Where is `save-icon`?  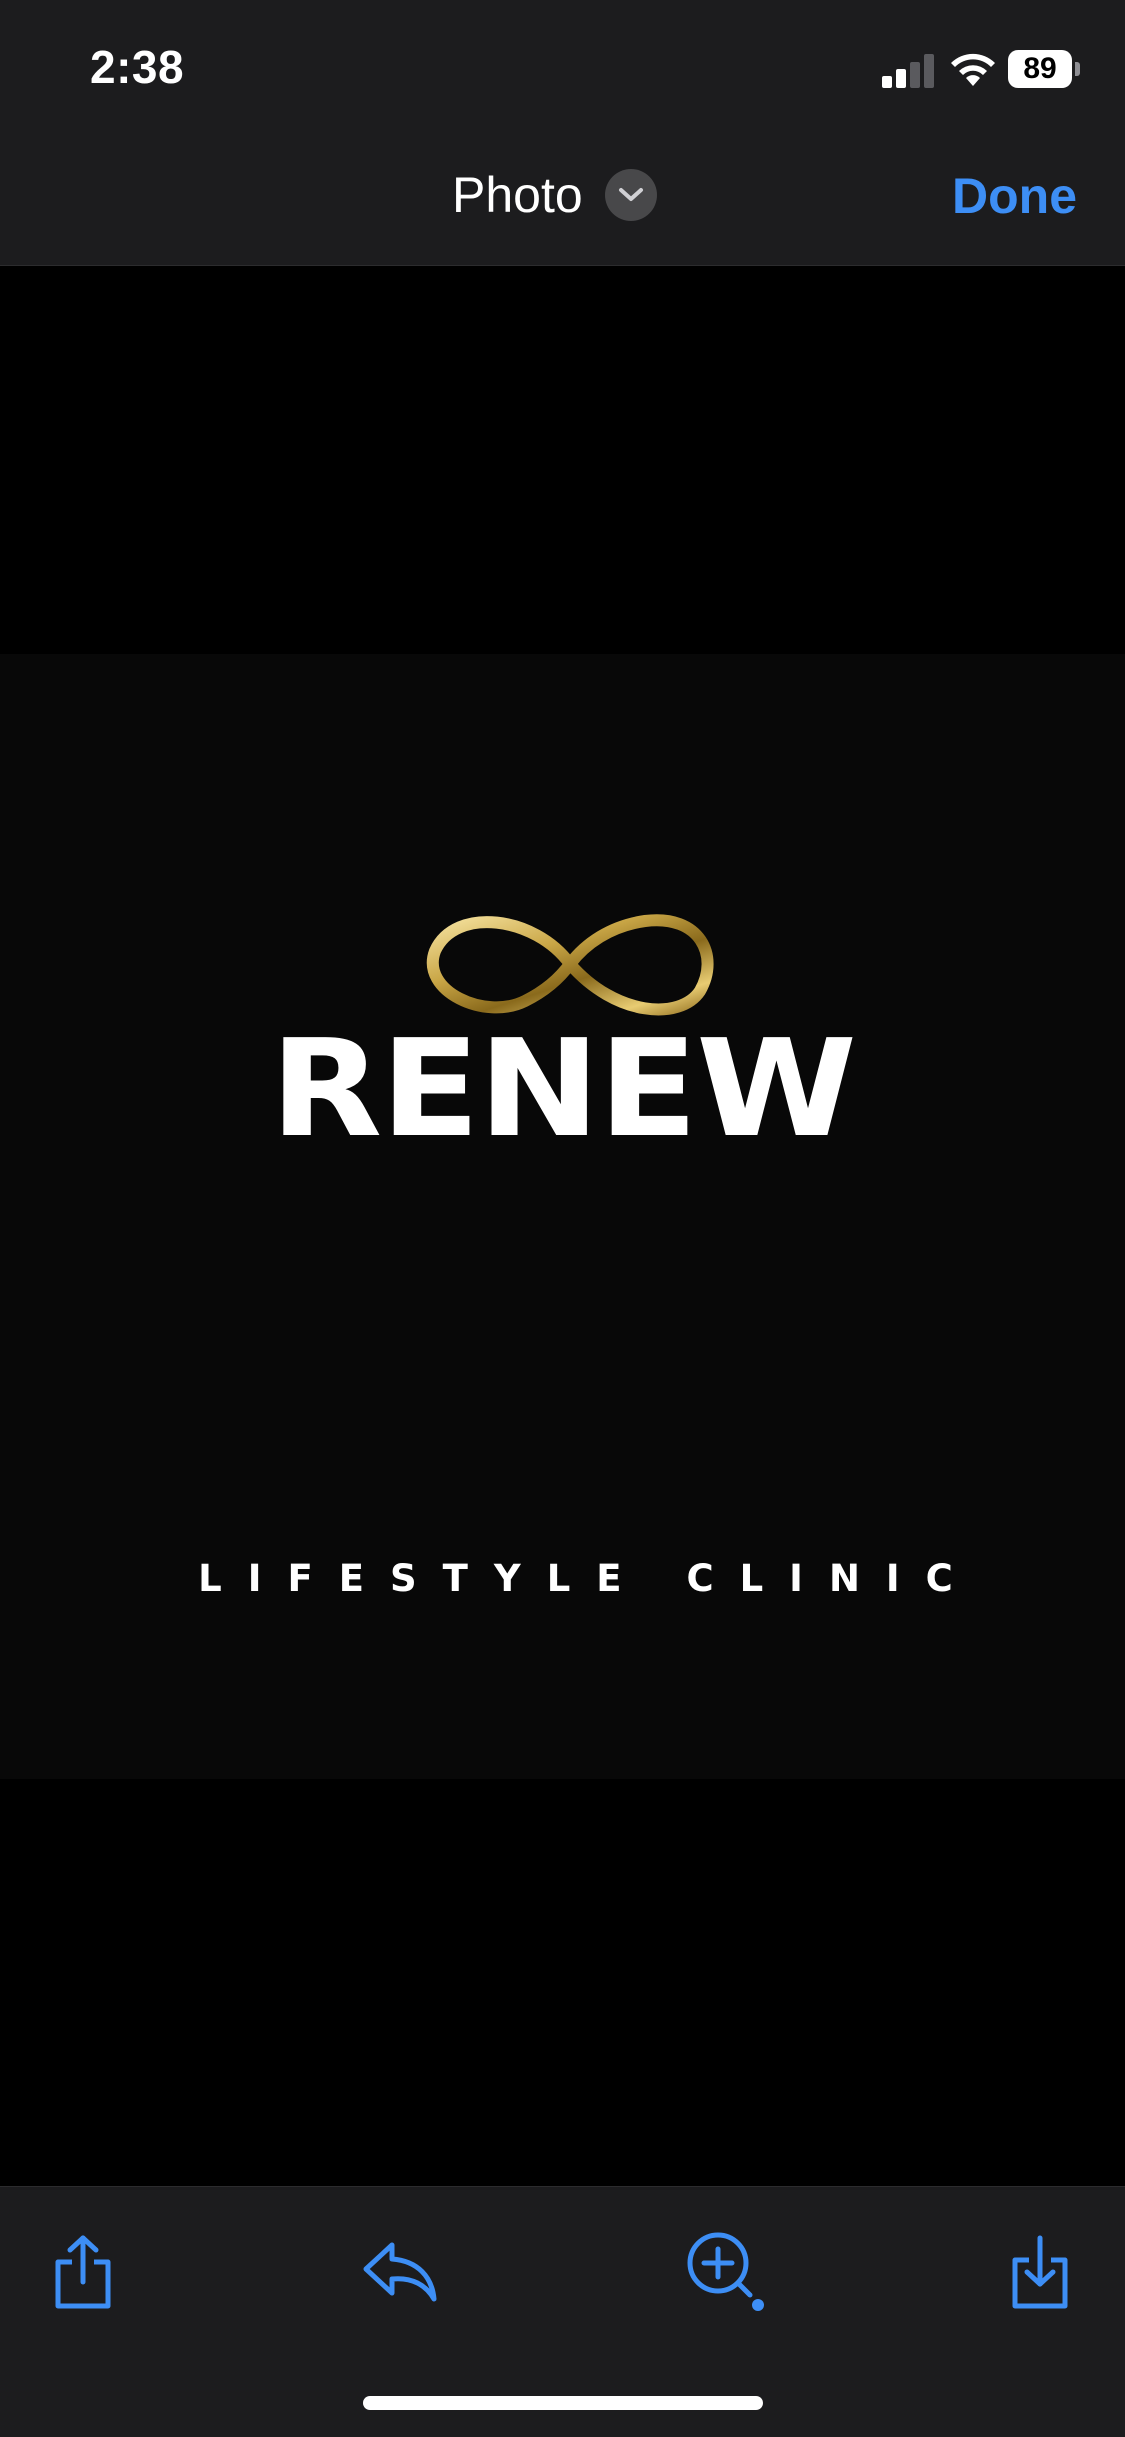
save-icon is located at coordinates (1040, 2272).